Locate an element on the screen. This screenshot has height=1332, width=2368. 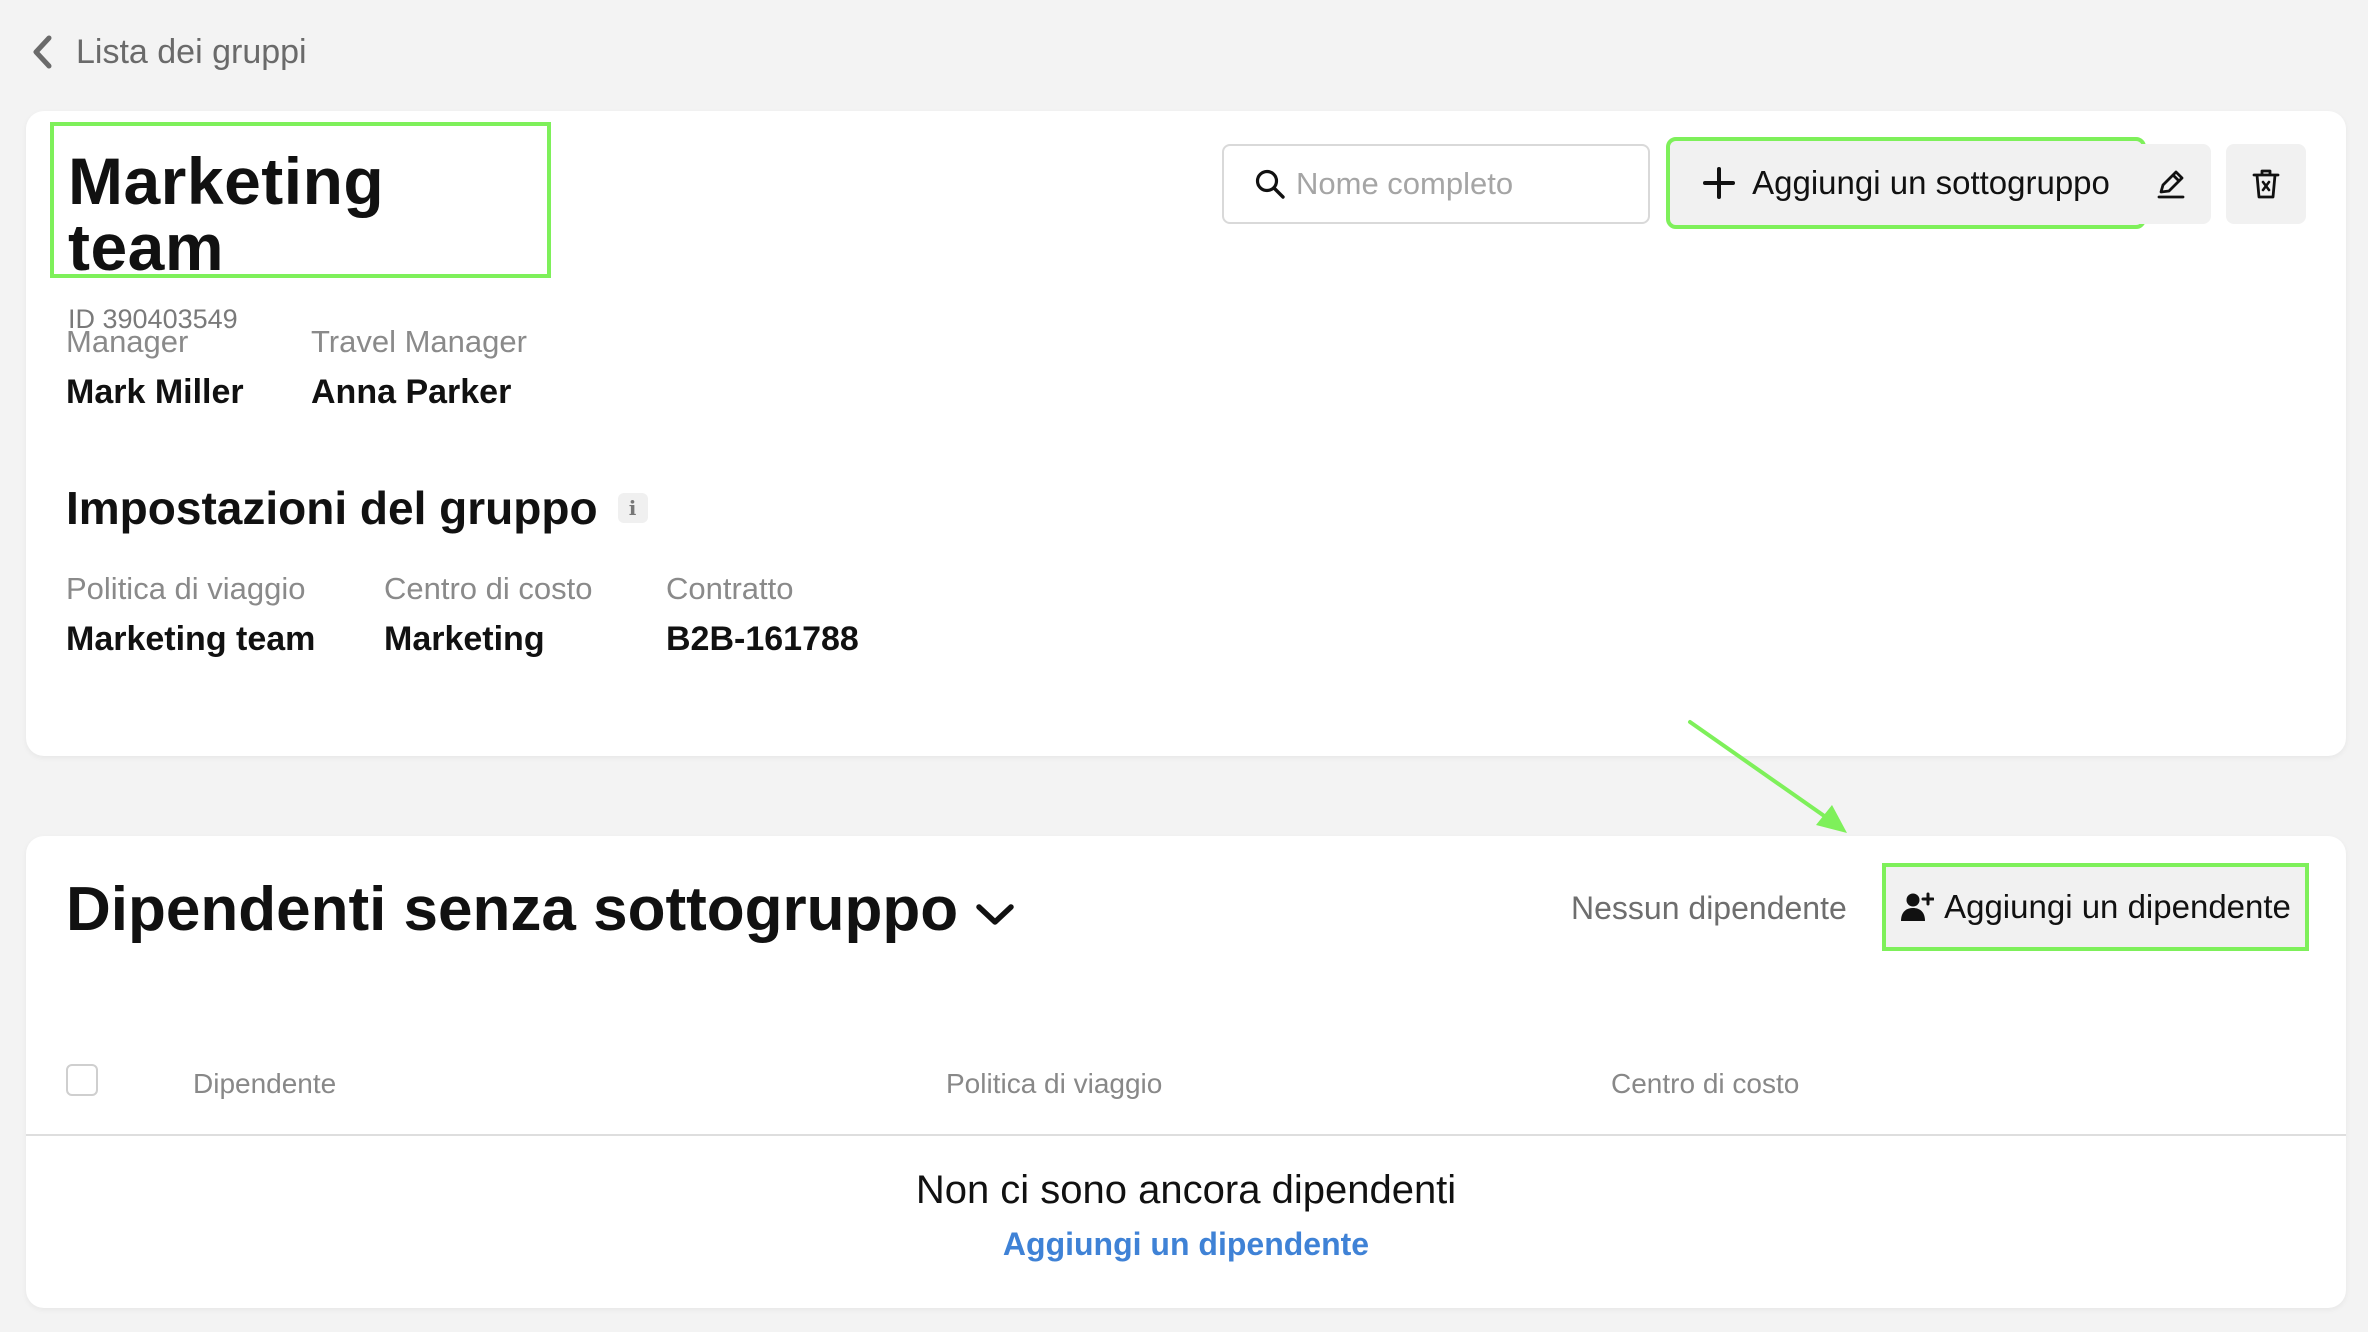
chevron-down-icon is located at coordinates (995, 914).